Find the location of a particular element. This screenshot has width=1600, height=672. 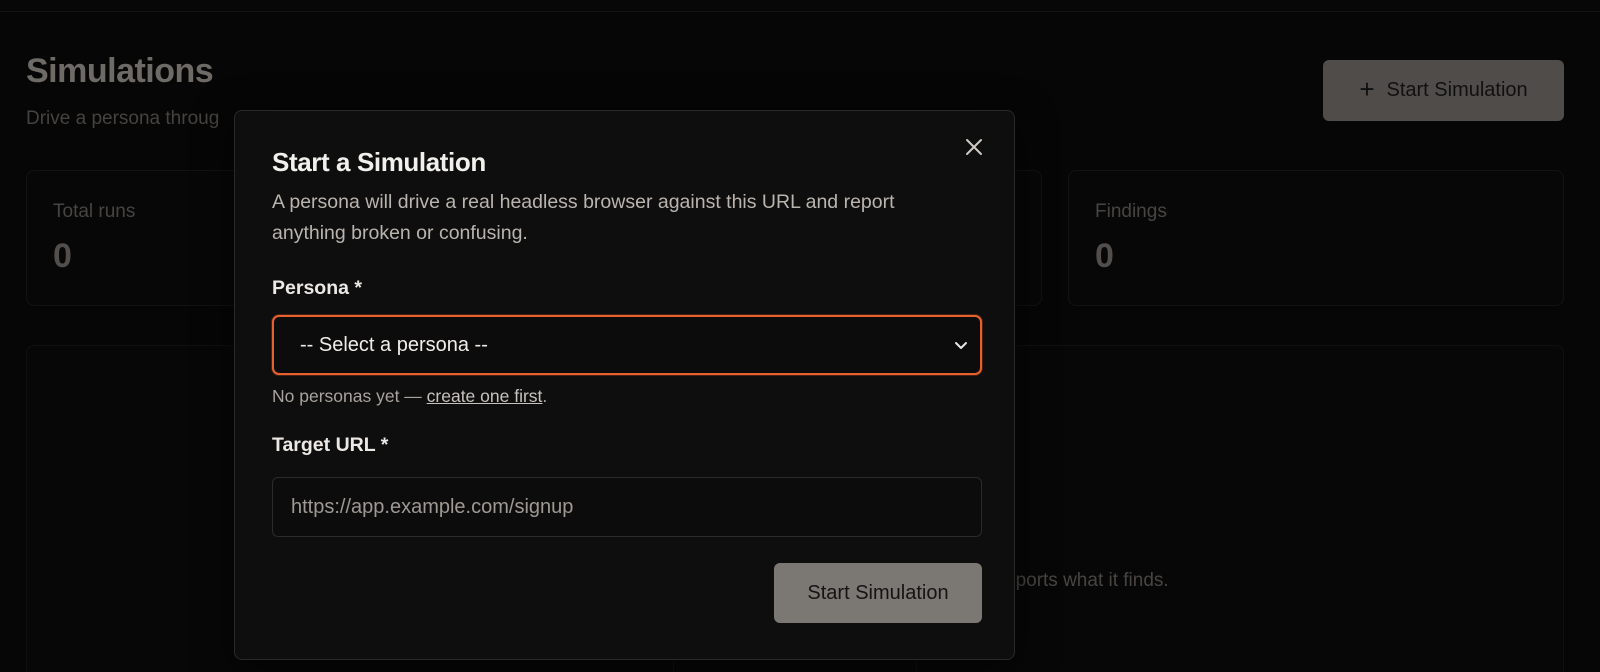

dialog-title: Start a Simulation is located at coordinates (379, 162).